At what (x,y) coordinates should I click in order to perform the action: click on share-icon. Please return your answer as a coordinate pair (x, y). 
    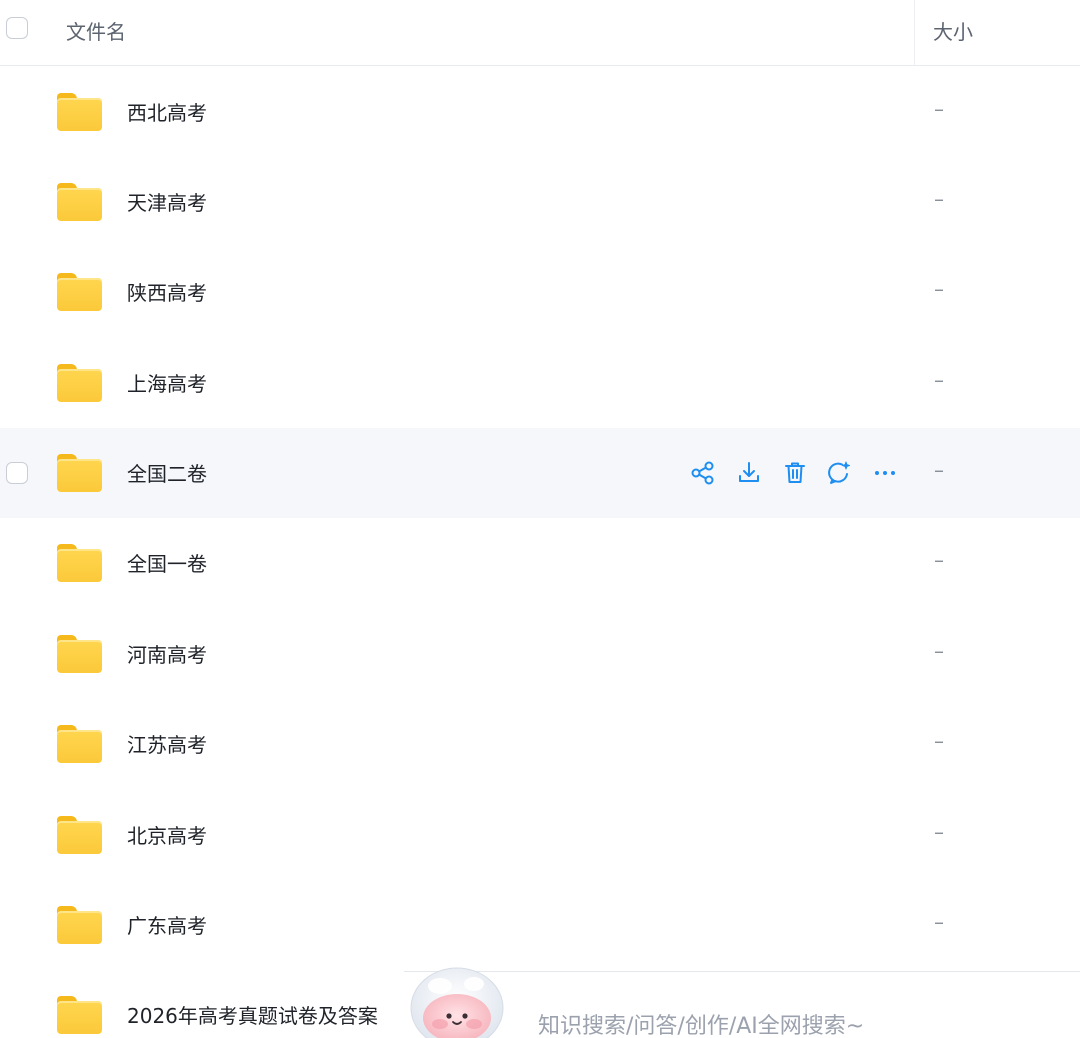
    Looking at the image, I should click on (703, 473).